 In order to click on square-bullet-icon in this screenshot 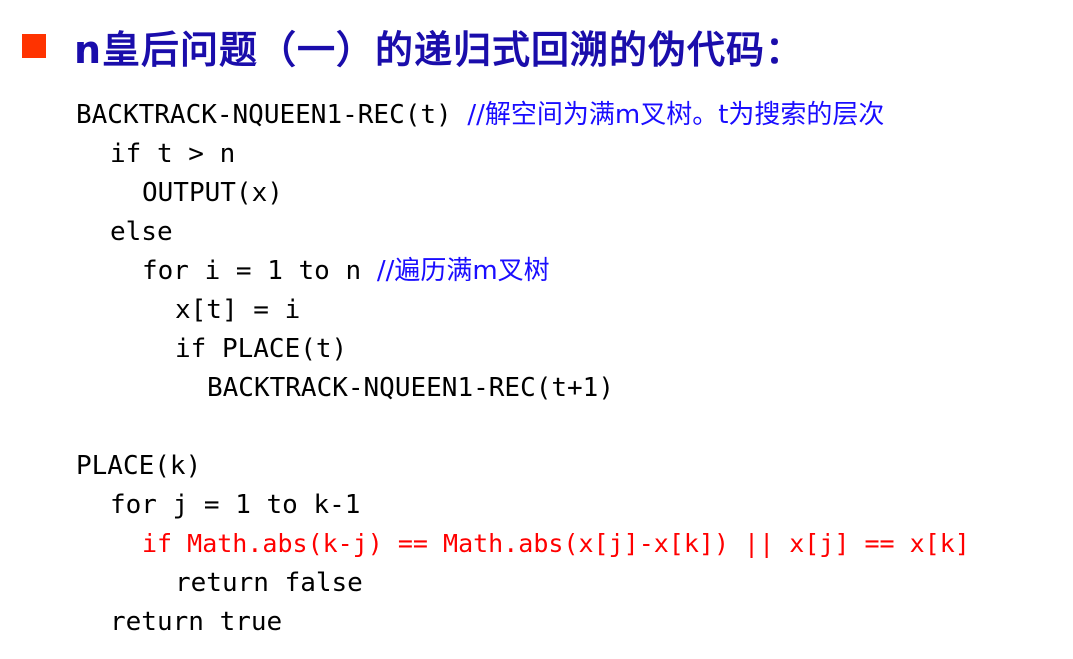, I will do `click(34, 46)`.